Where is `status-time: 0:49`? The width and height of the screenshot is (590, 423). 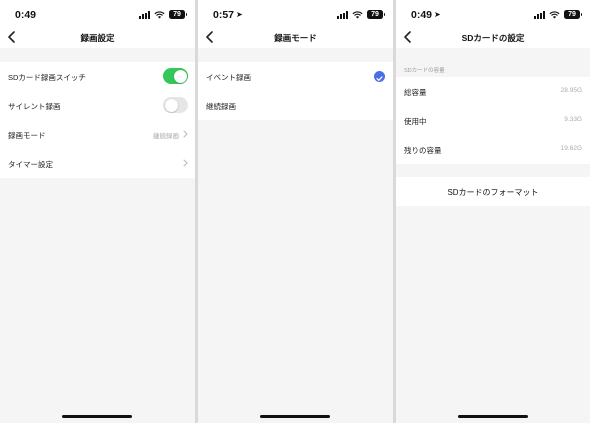
status-time: 0:49 is located at coordinates (26, 15).